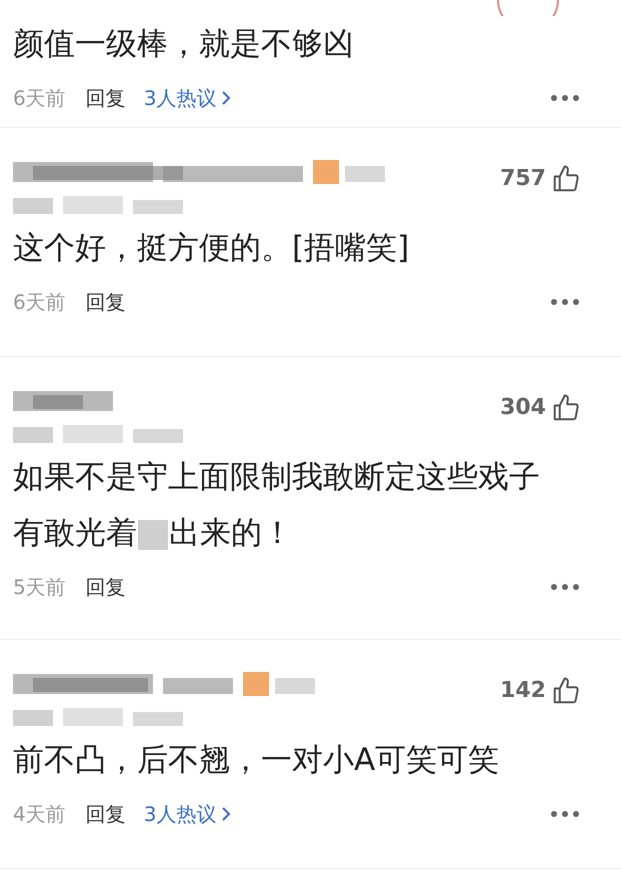  Describe the element at coordinates (523, 179) in the screenshot. I see `like-count: 757` at that location.